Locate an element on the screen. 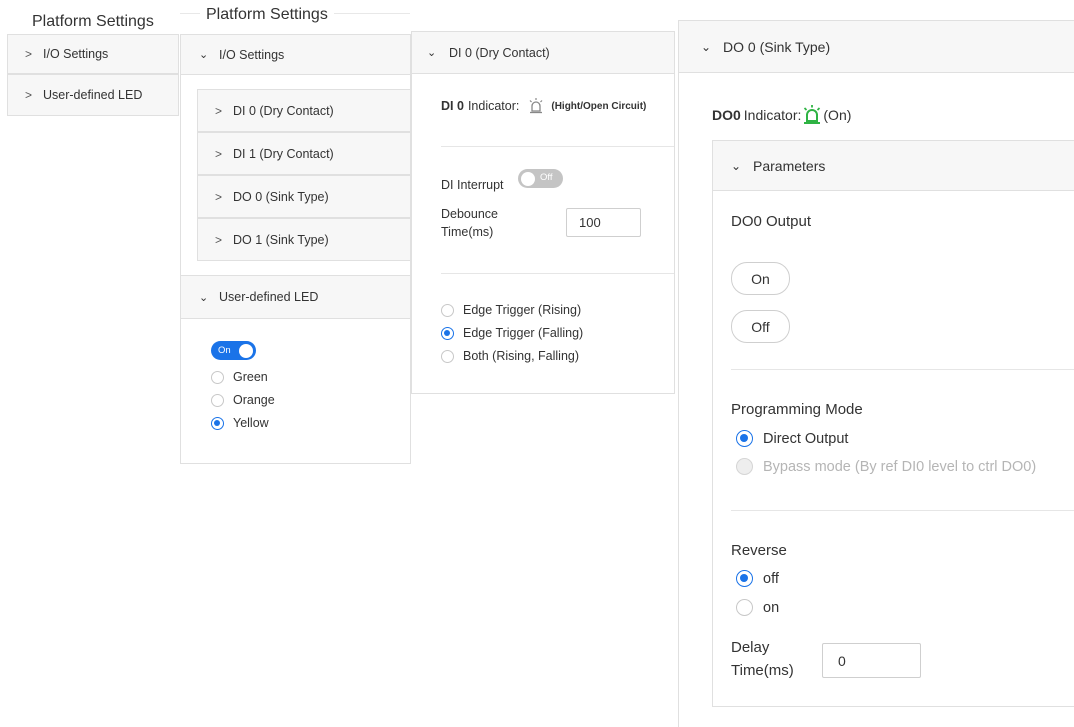  user-led-header: ⌄ User-defined LED is located at coordinates (295, 297).